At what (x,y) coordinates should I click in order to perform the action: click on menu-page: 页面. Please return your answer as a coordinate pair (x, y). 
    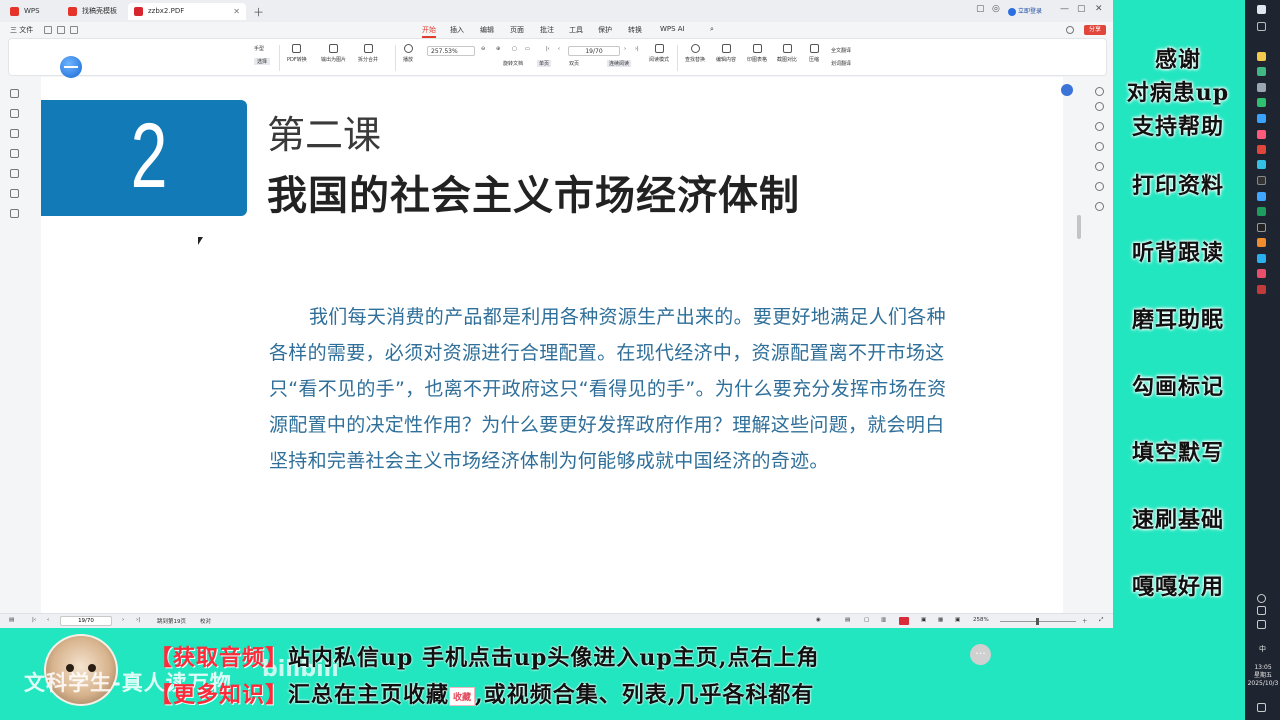
    Looking at the image, I should click on (517, 30).